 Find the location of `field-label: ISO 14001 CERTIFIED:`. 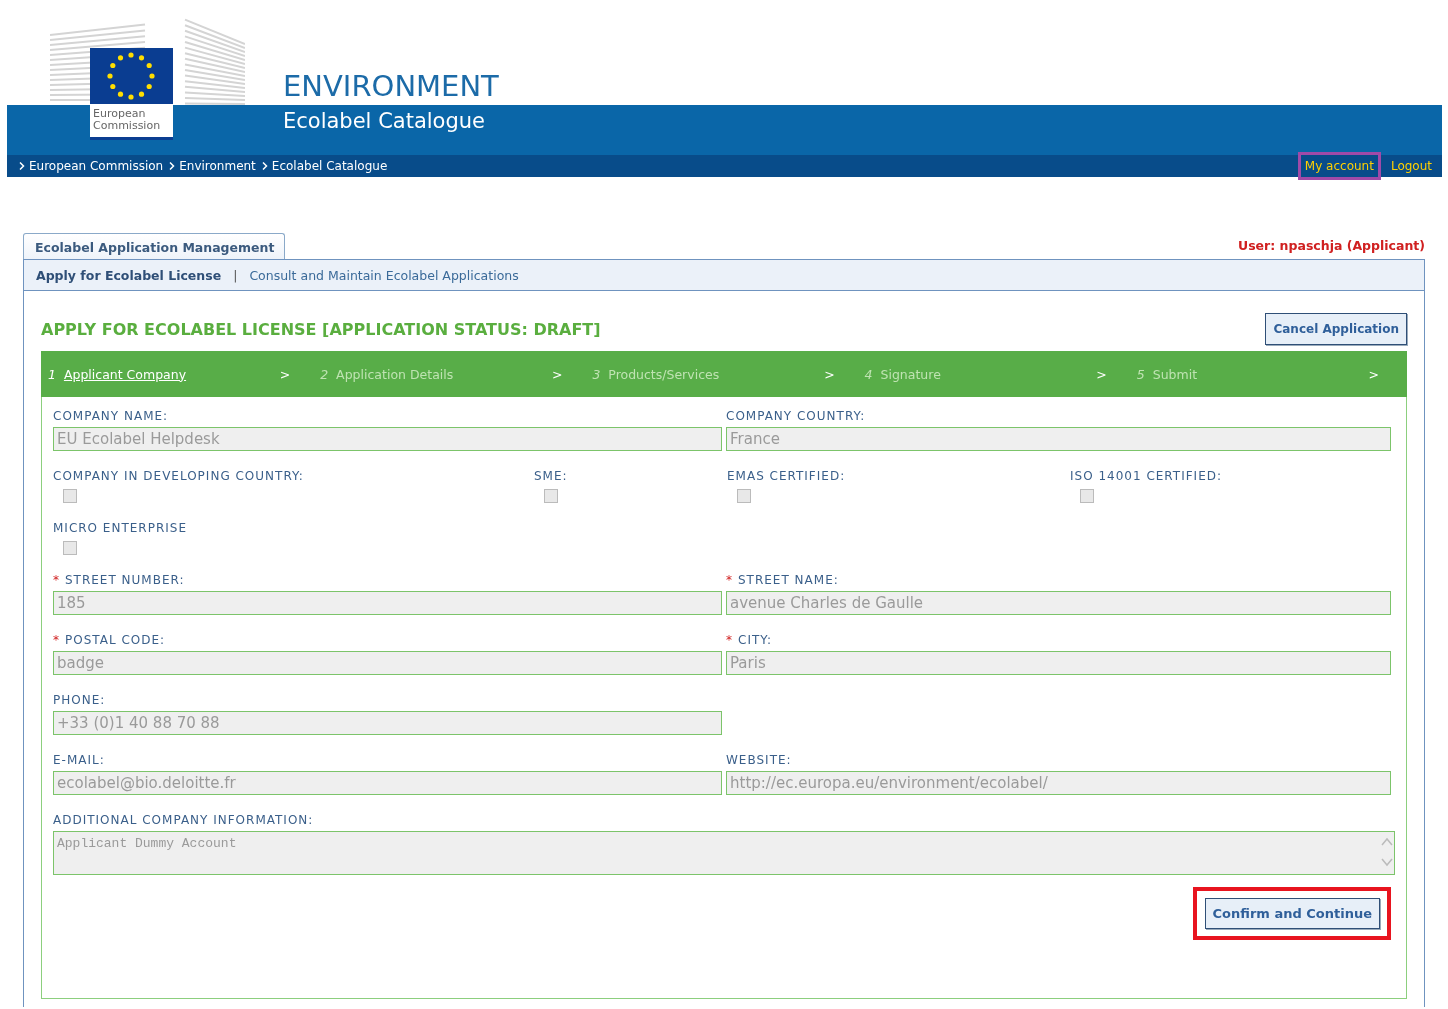

field-label: ISO 14001 CERTIFIED: is located at coordinates (1146, 476).